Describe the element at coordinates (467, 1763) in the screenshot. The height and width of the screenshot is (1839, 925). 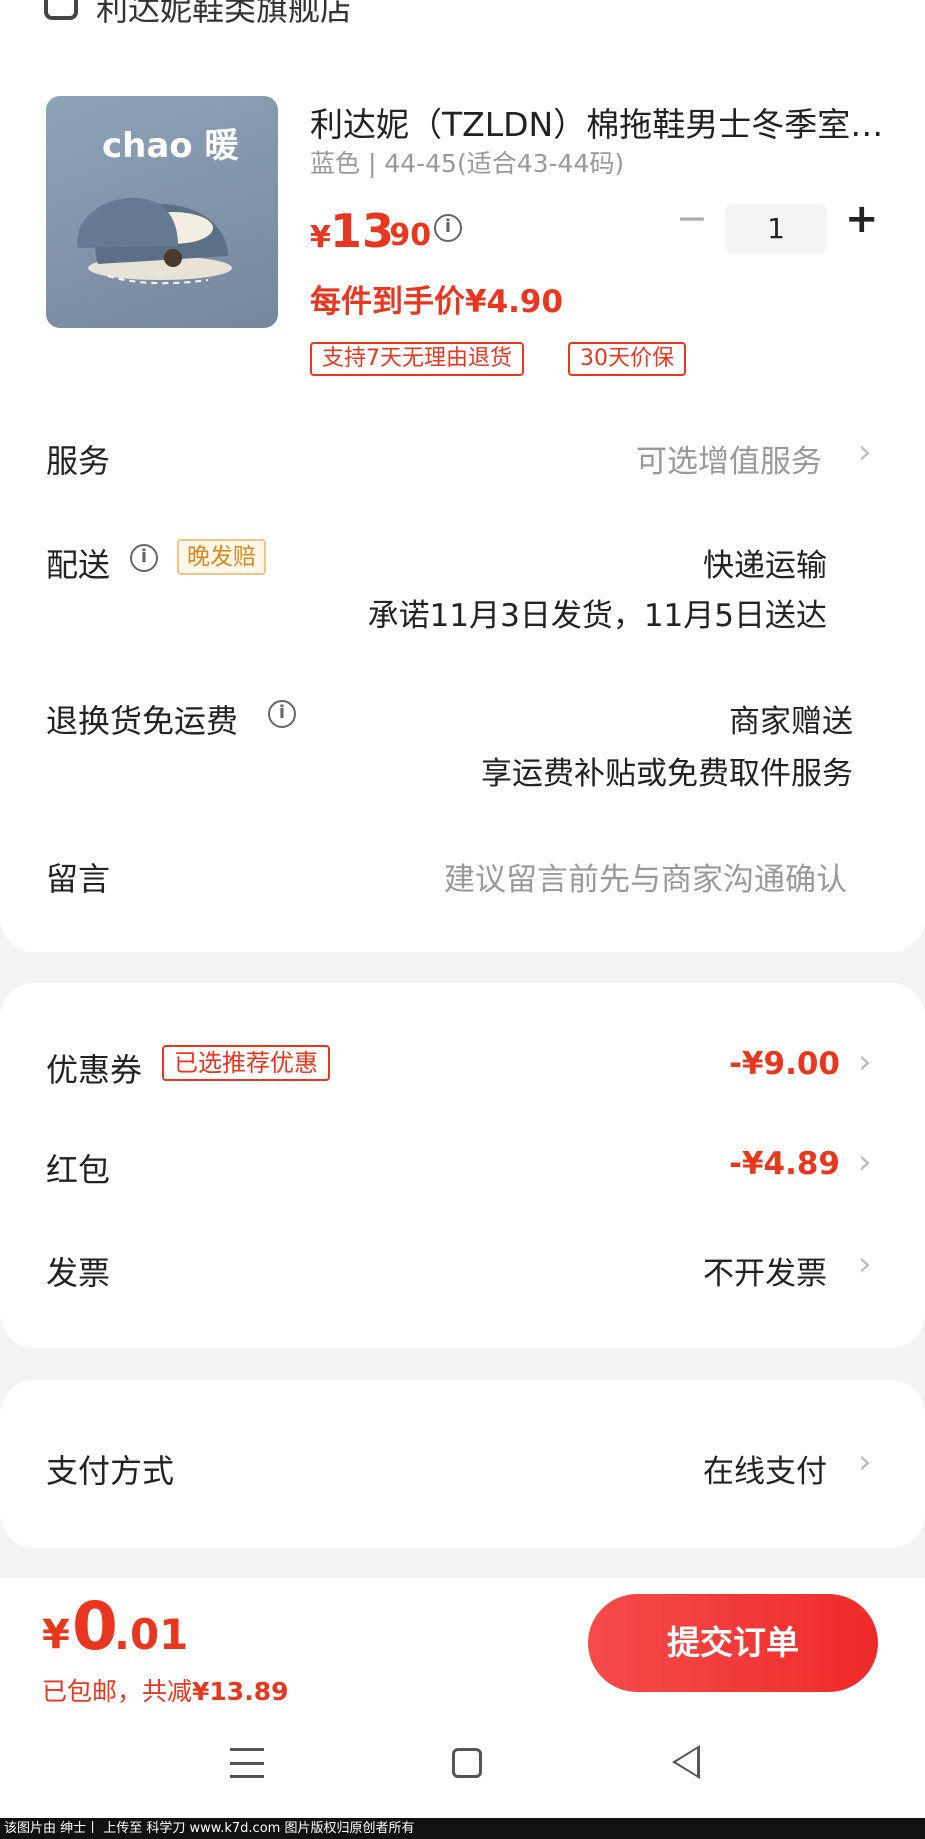
I see `home-icon` at that location.